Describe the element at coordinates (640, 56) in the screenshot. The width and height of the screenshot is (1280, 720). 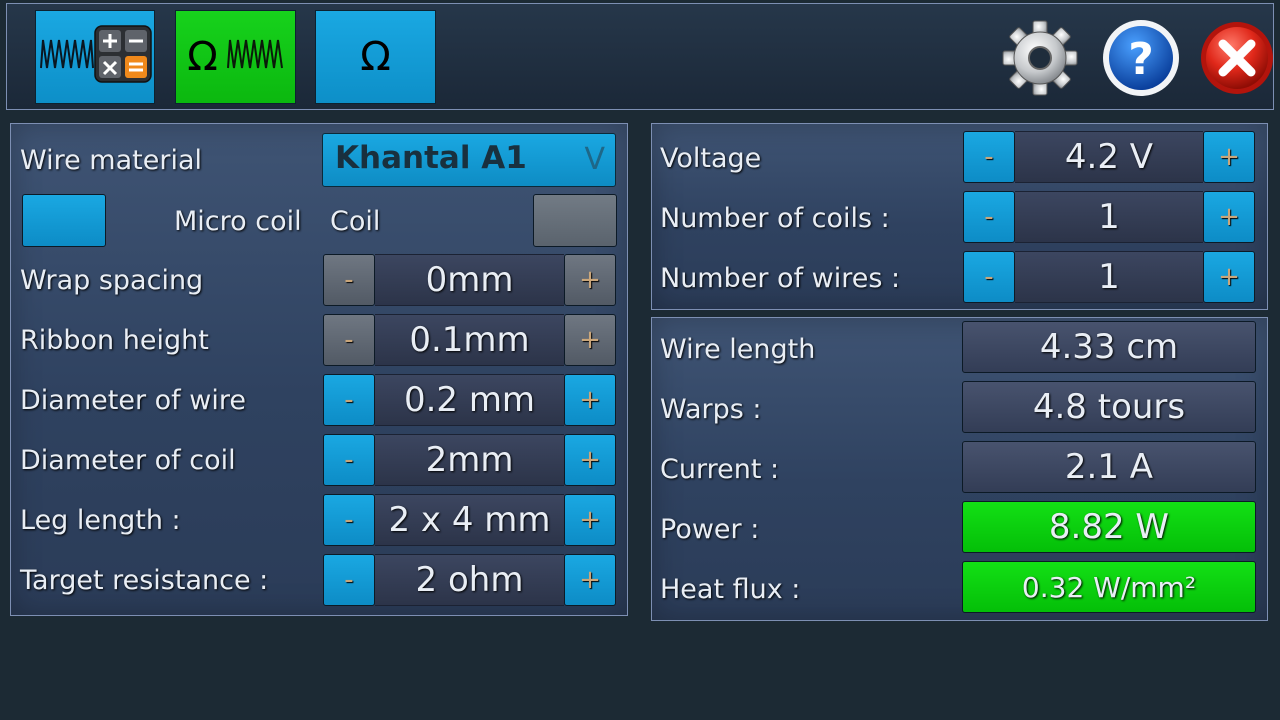
I see `top-toolbar: Ω Ω ?` at that location.